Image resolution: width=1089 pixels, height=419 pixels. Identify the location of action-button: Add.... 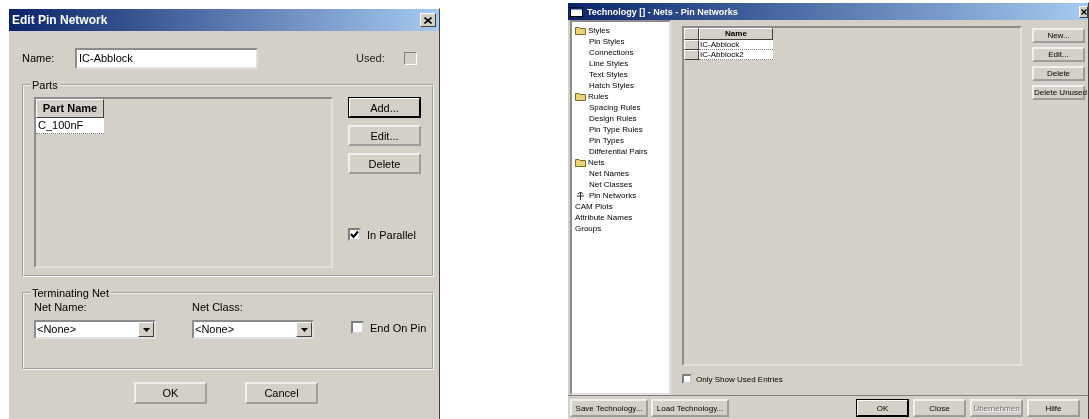
(384, 107).